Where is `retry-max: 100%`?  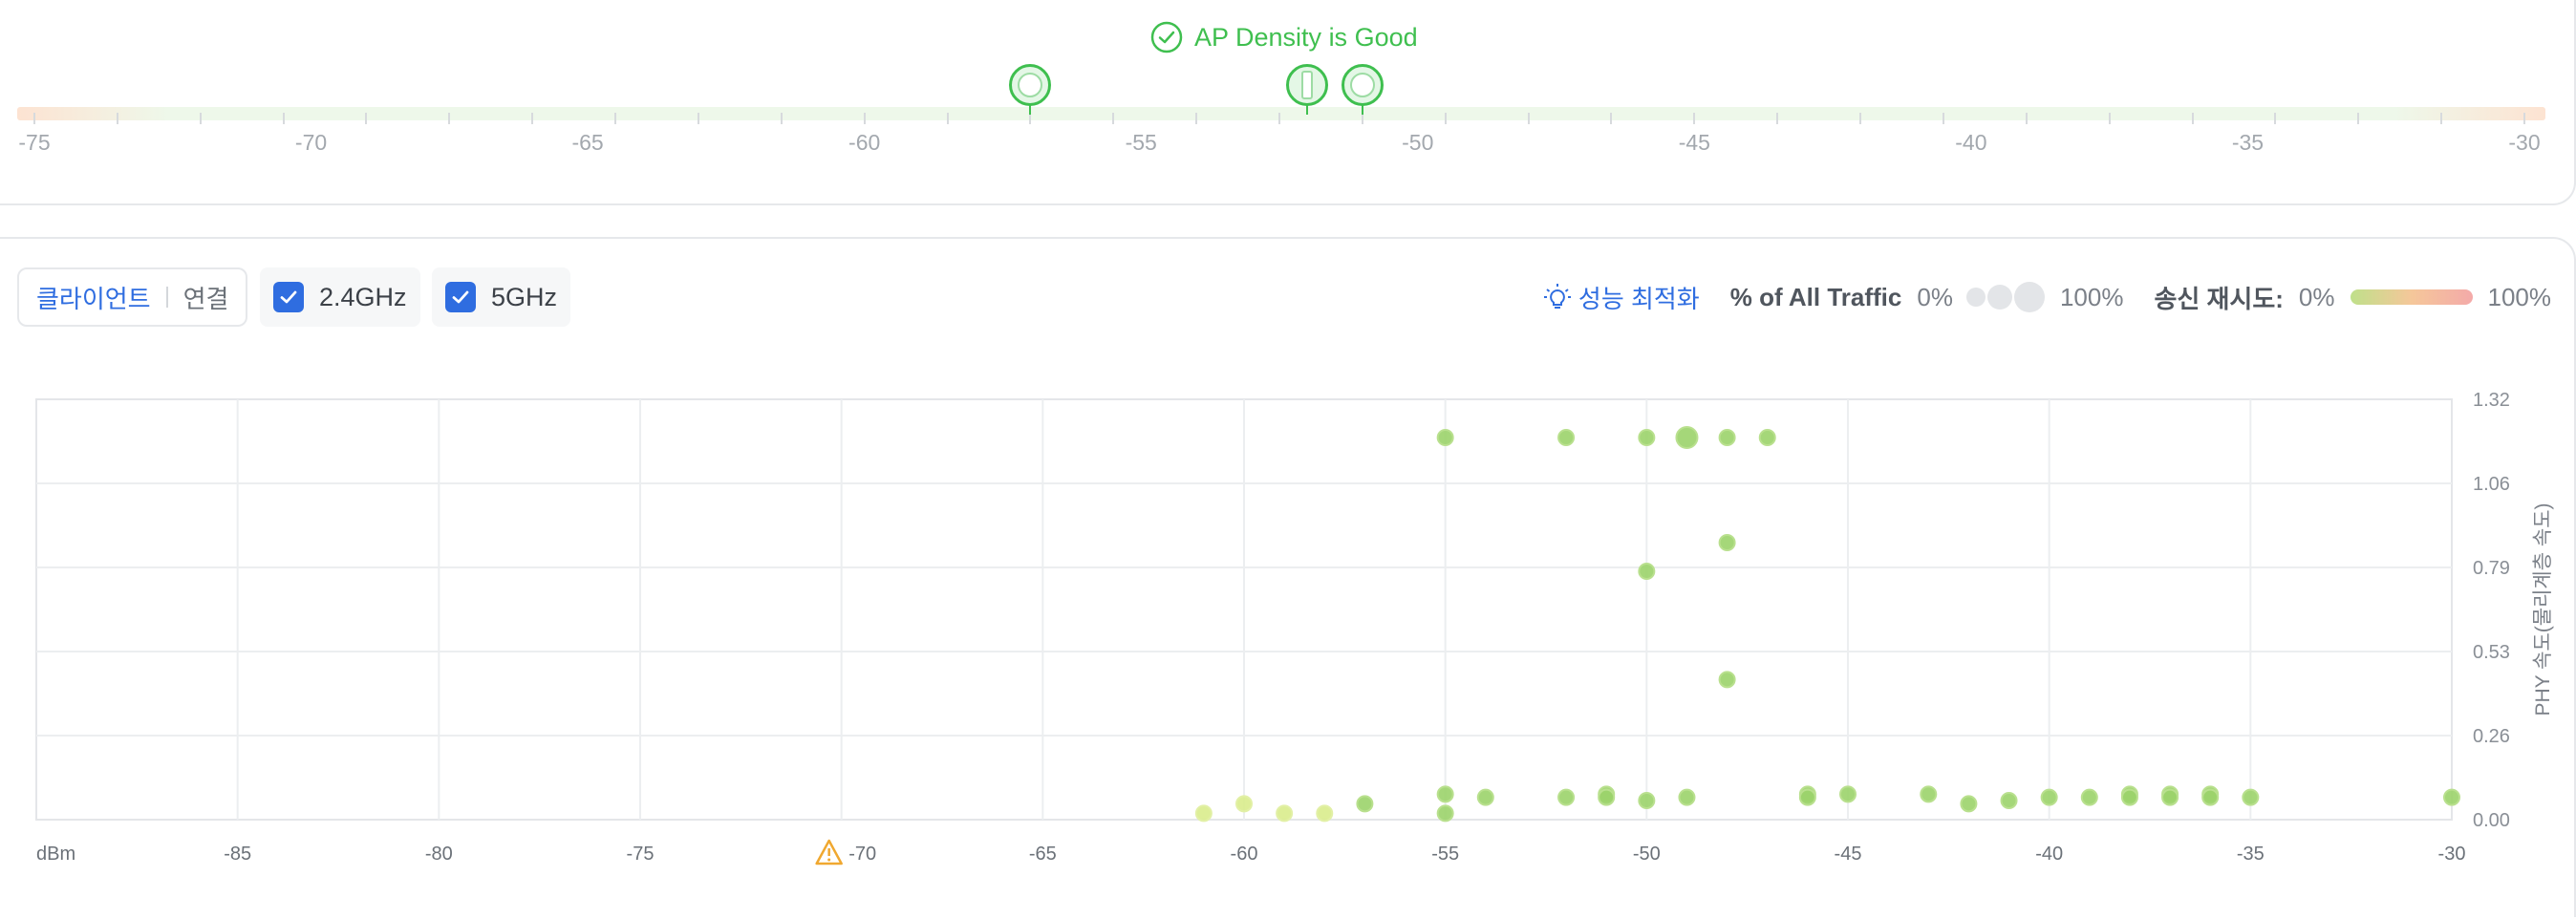 retry-max: 100% is located at coordinates (2519, 296).